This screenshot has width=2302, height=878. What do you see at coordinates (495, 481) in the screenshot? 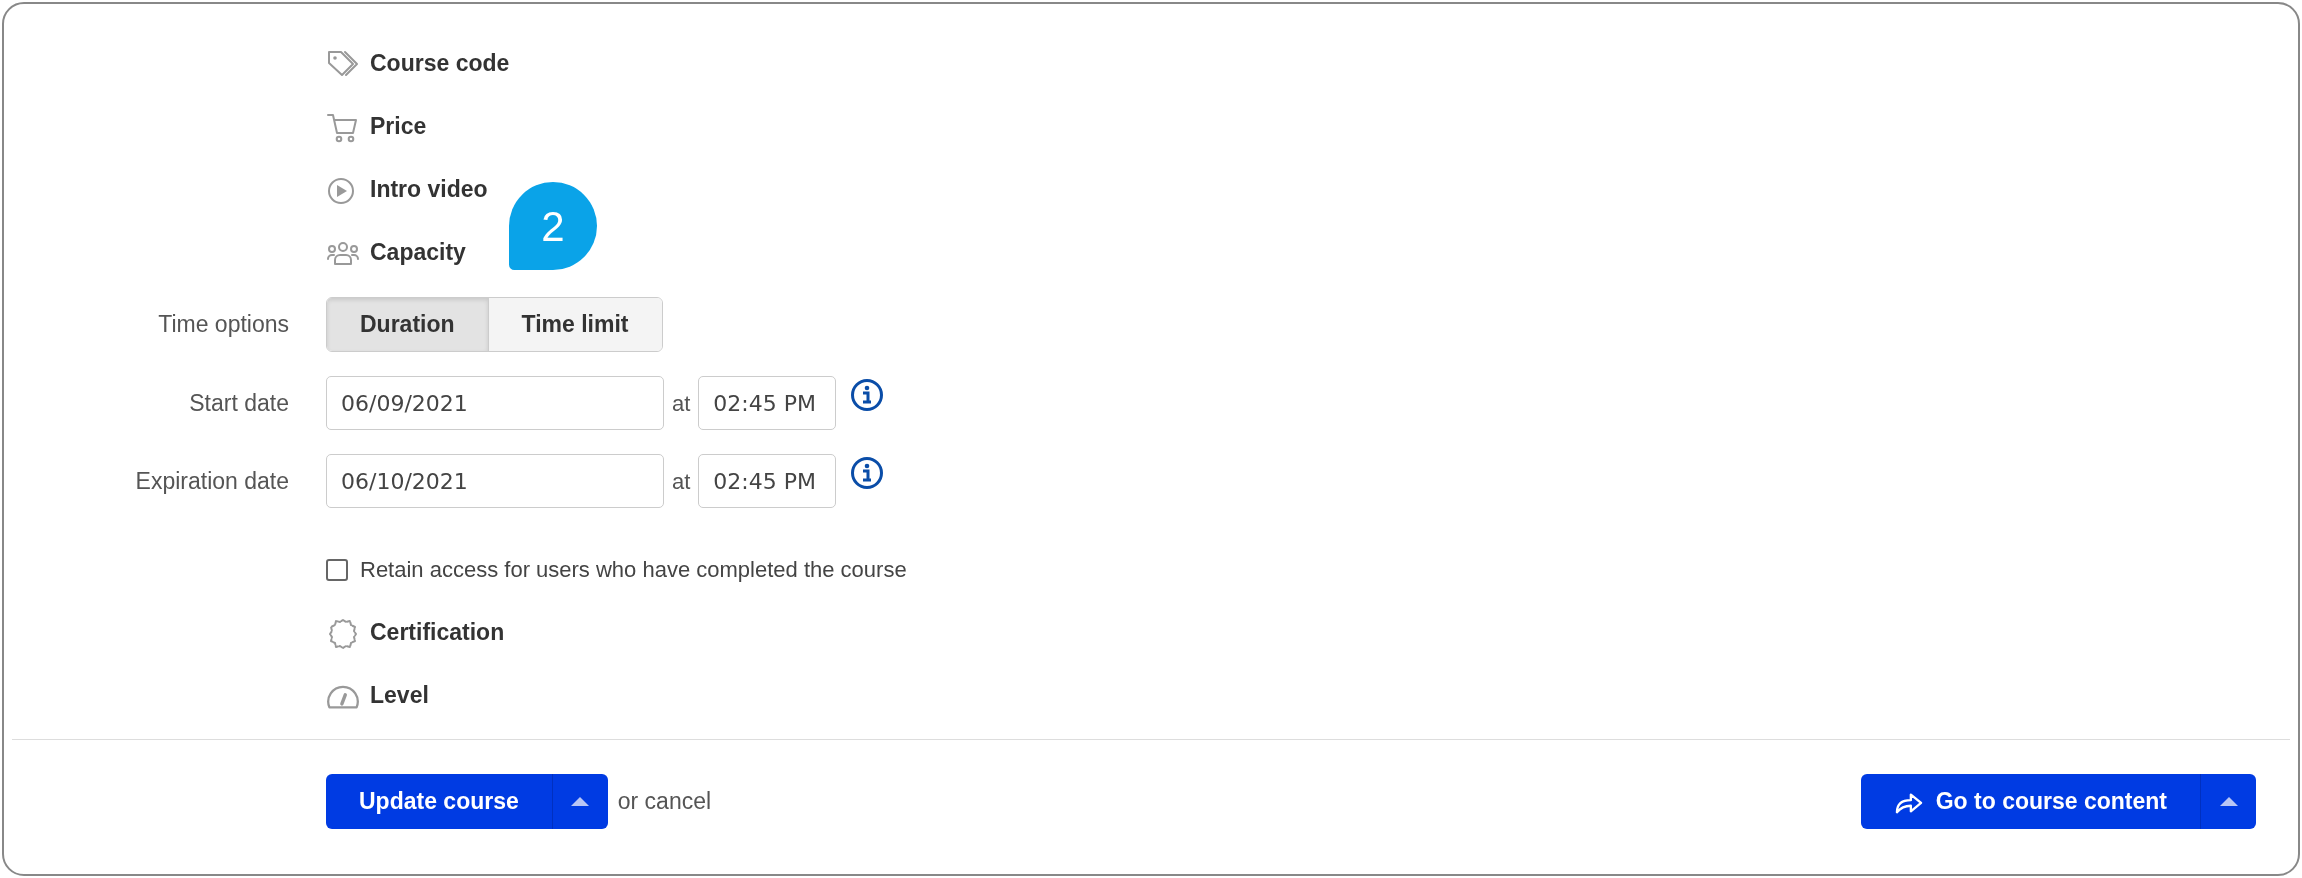
I see `date-field: 06/10/2021` at bounding box center [495, 481].